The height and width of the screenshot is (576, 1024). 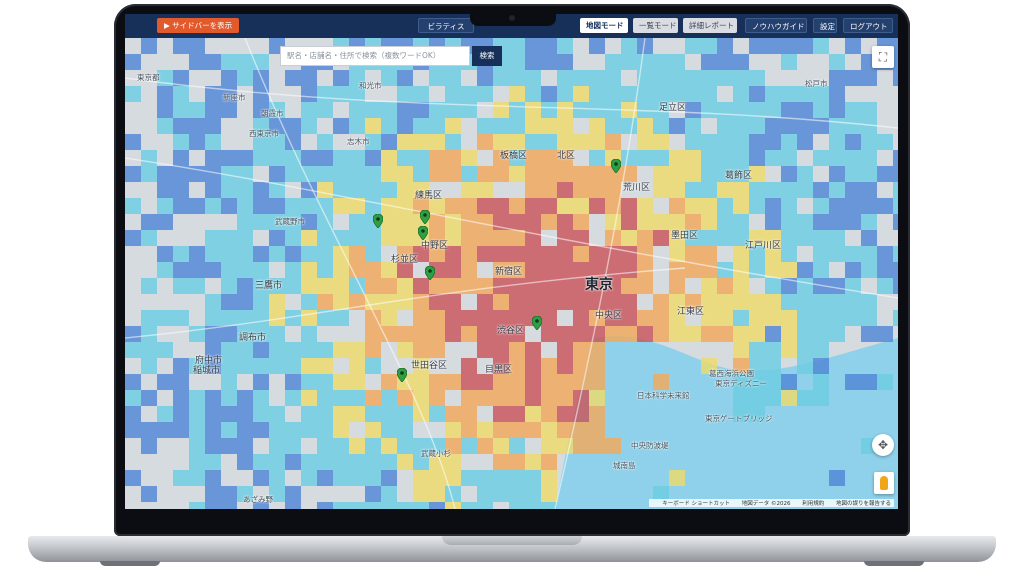 What do you see at coordinates (884, 483) in the screenshot?
I see `pegman-icon` at bounding box center [884, 483].